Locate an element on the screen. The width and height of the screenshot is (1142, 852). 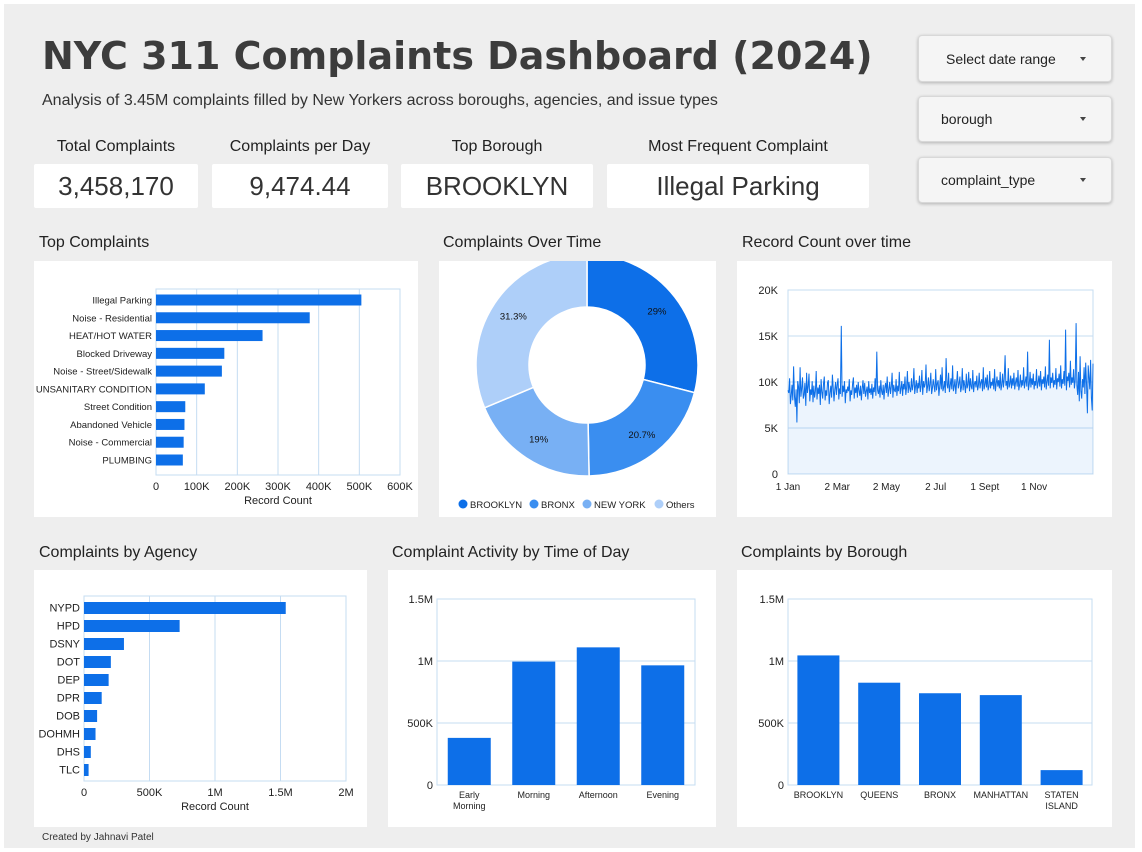
y-tick-label: 15K is located at coordinates (768, 337).